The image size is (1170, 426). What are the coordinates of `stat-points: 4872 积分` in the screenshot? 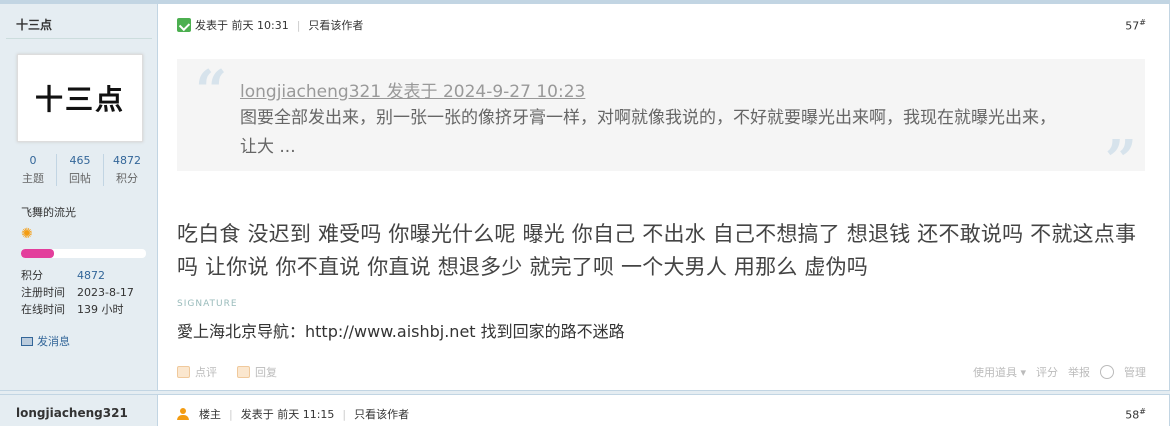 It's located at (127, 170).